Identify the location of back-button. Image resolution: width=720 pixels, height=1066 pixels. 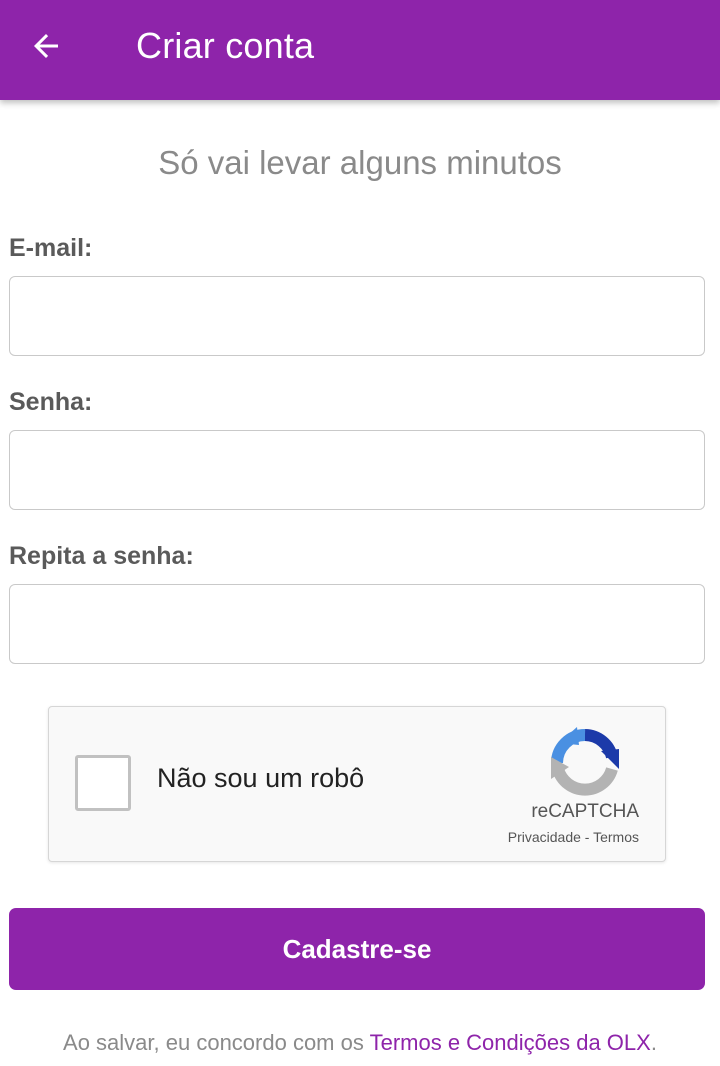
(46, 46).